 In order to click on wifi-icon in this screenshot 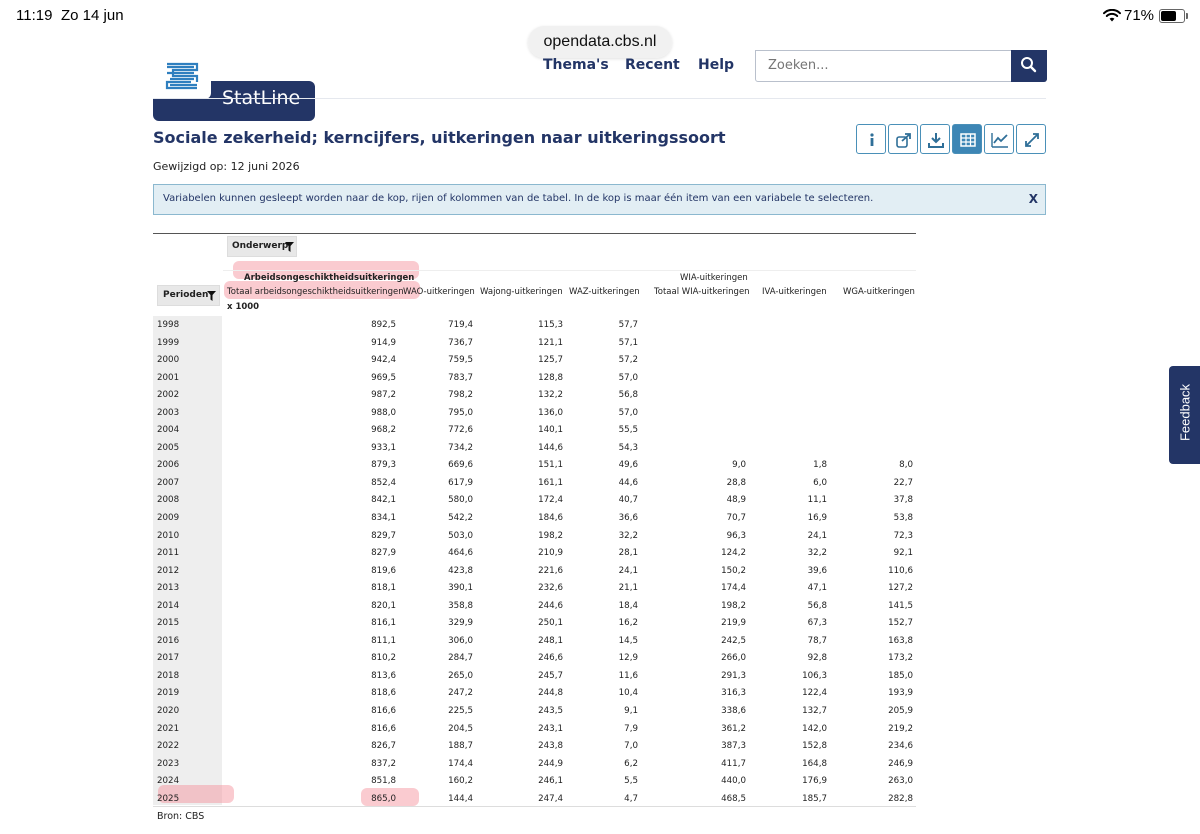, I will do `click(1112, 15)`.